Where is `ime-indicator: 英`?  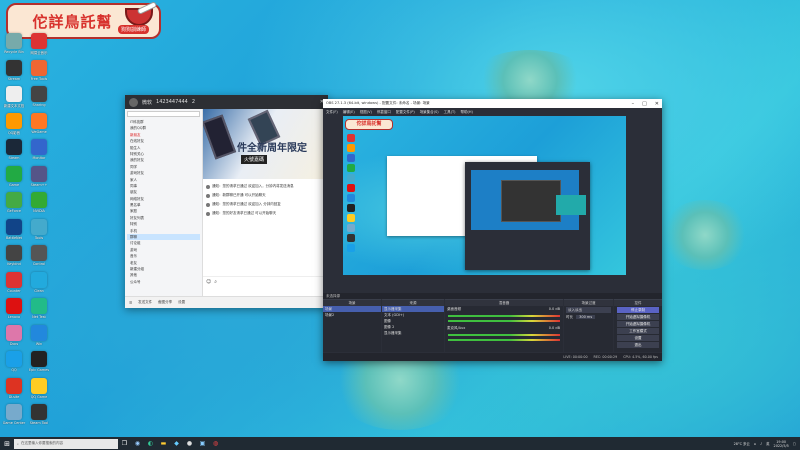 ime-indicator: 英 is located at coordinates (767, 443).